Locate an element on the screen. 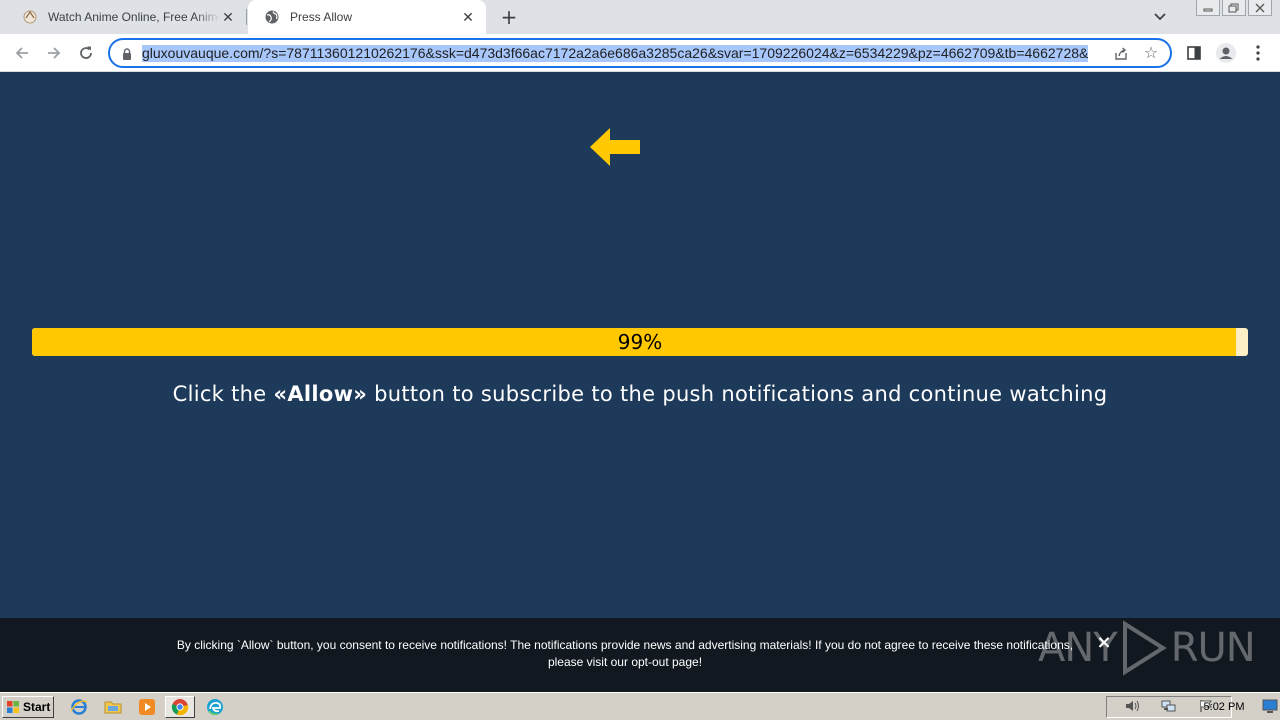  tab-search-chevron-down-icon is located at coordinates (1160, 17).